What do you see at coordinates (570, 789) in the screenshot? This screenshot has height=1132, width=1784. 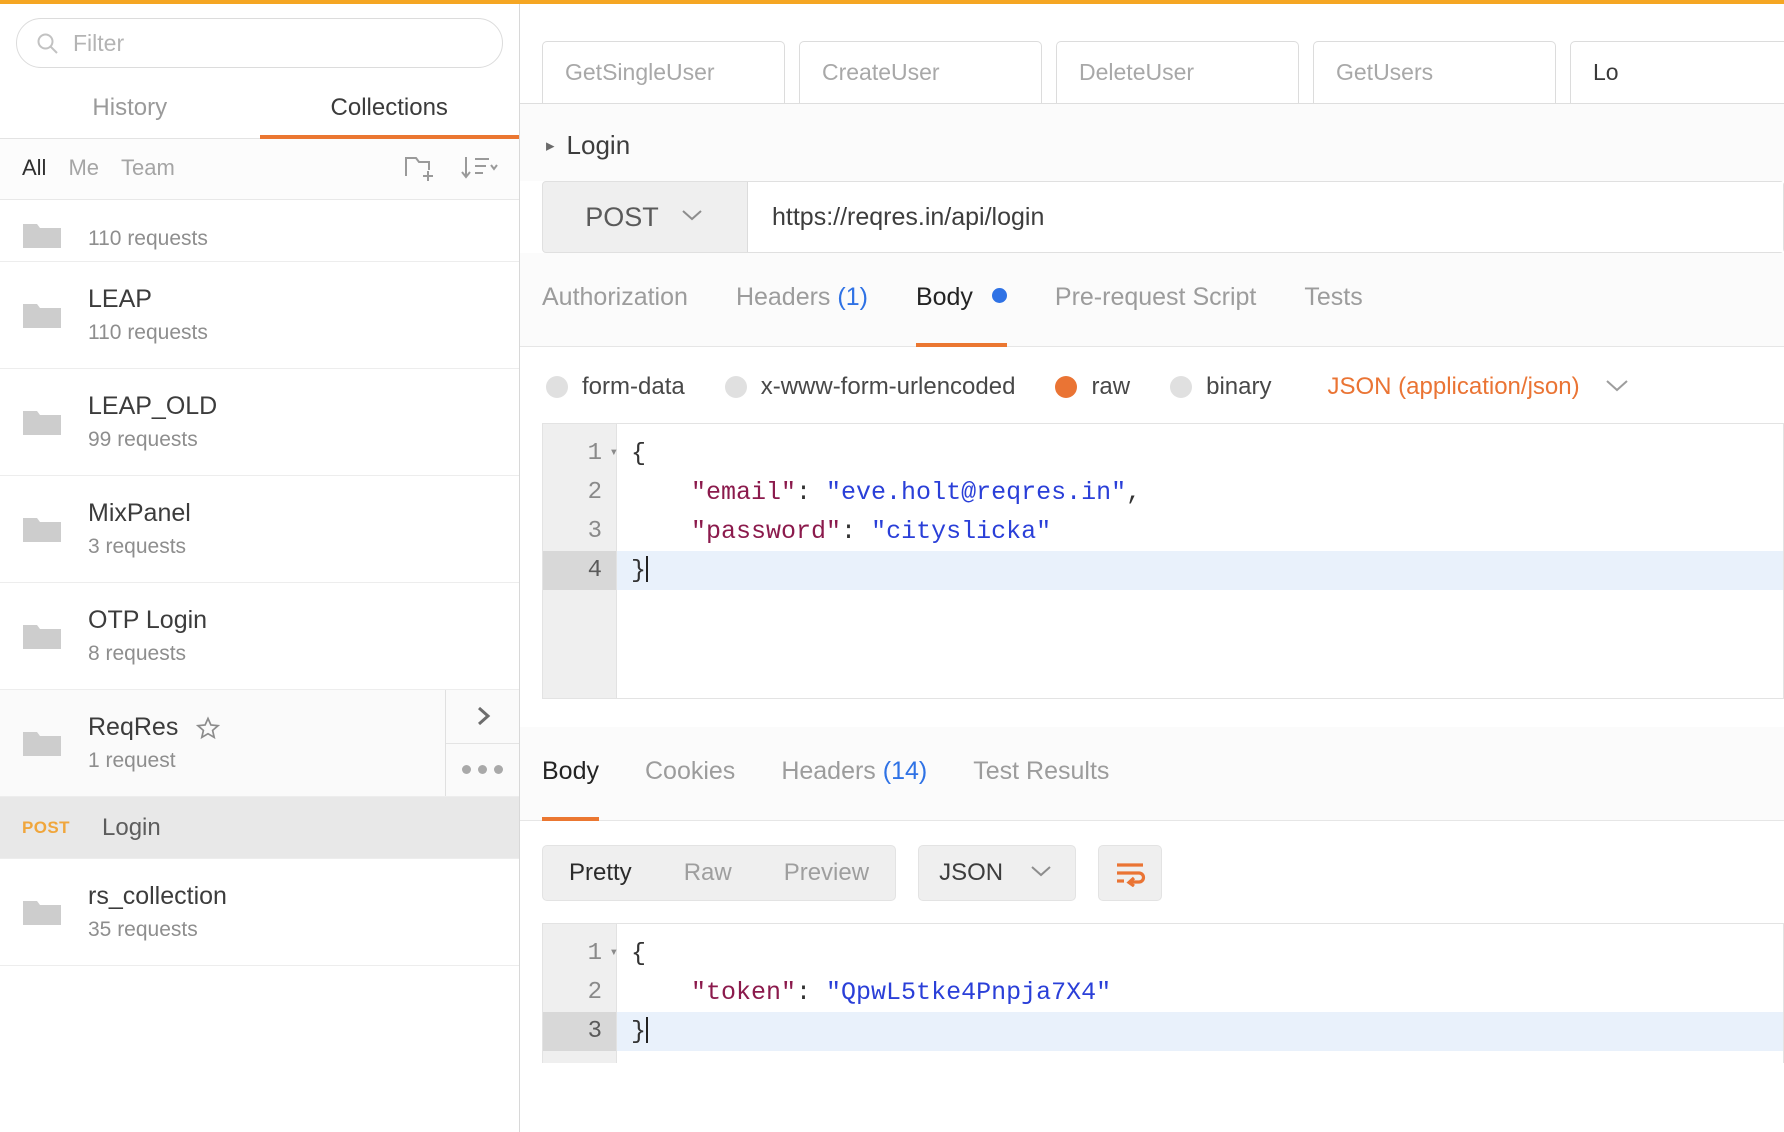 I see `response-tab-body: Body` at bounding box center [570, 789].